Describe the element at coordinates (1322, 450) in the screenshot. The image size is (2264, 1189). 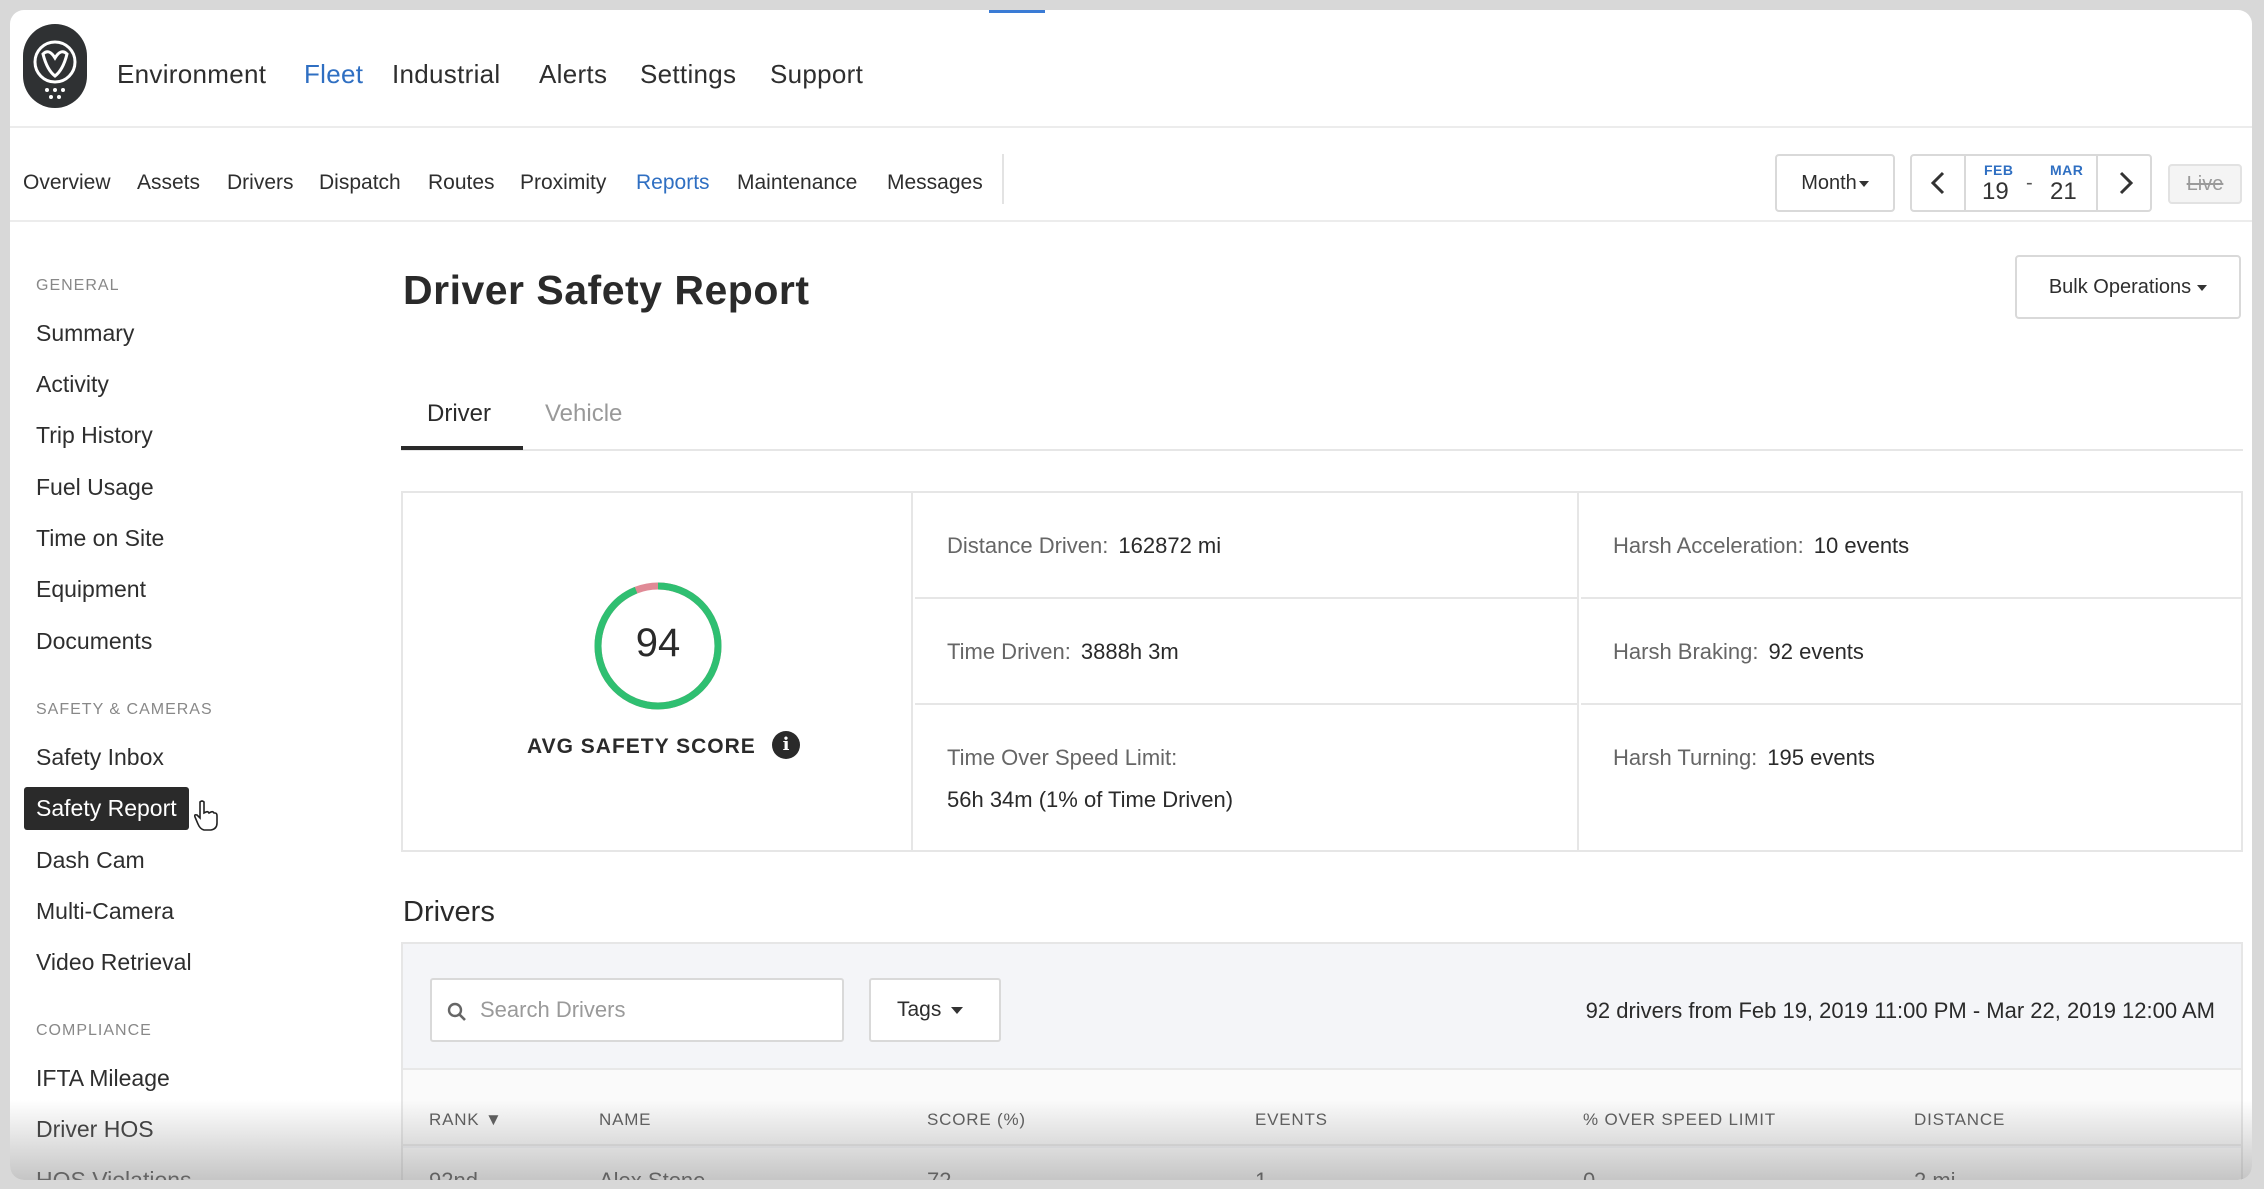
I see `tabs-divider` at that location.